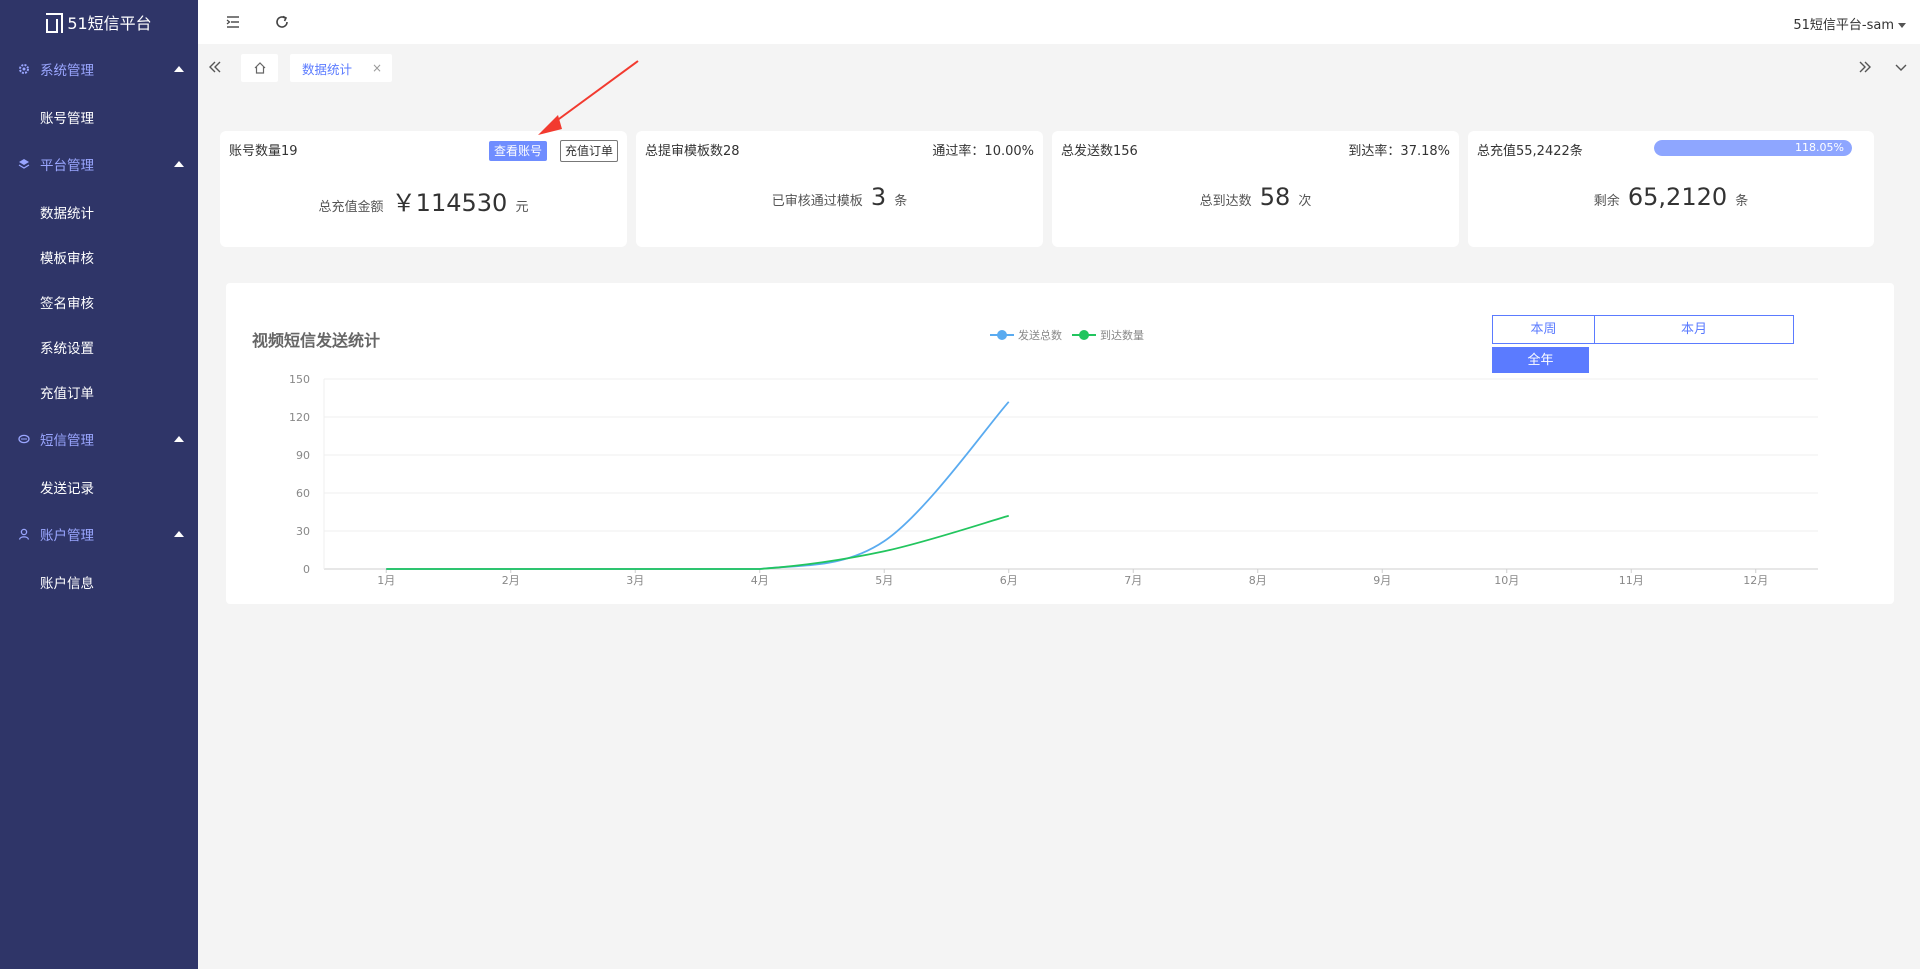  Describe the element at coordinates (303, 455) in the screenshot. I see `y-tick-label: 90` at that location.